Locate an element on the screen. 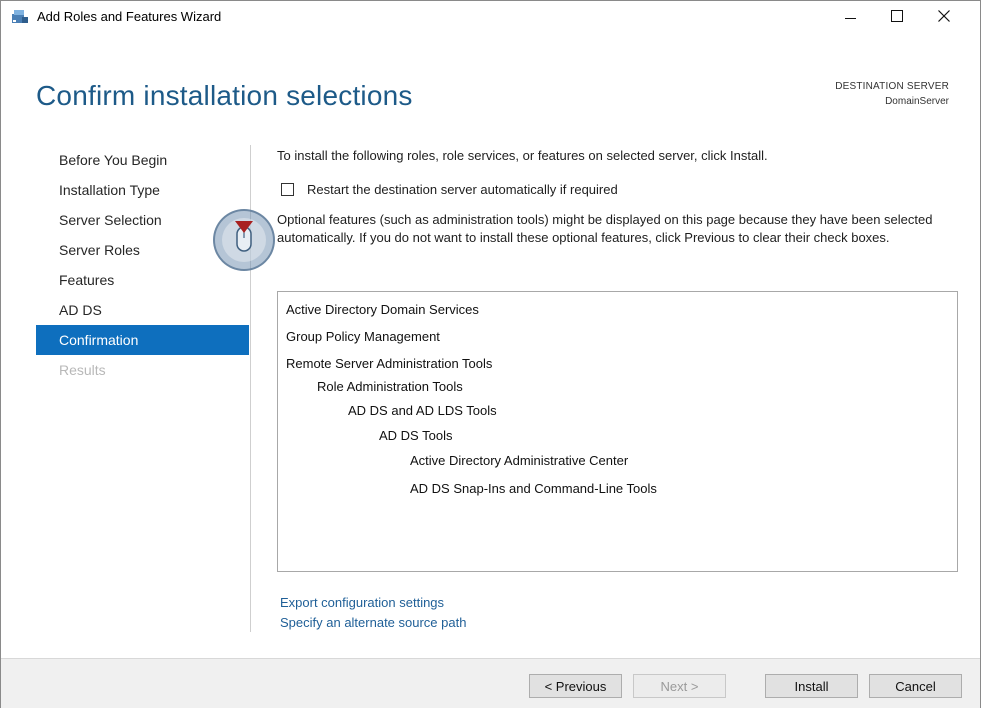 The image size is (981, 708). page-title: Confirm installation selections is located at coordinates (224, 95).